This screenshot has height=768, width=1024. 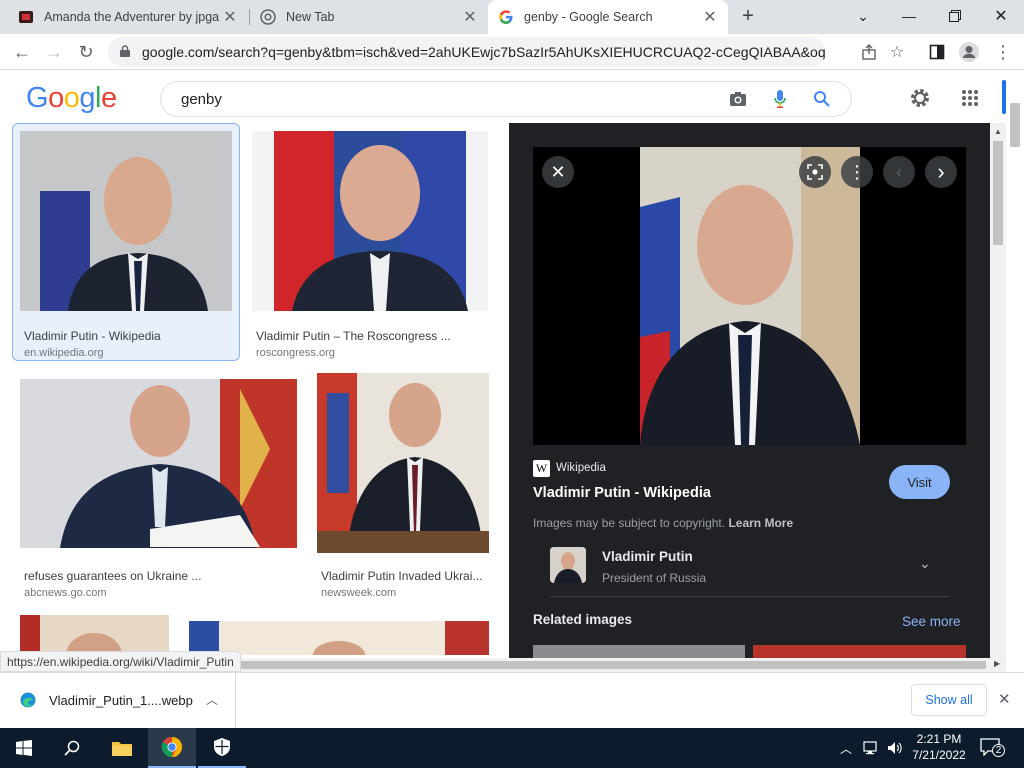 What do you see at coordinates (899, 172) in the screenshot?
I see `previous-image-icon: ‹` at bounding box center [899, 172].